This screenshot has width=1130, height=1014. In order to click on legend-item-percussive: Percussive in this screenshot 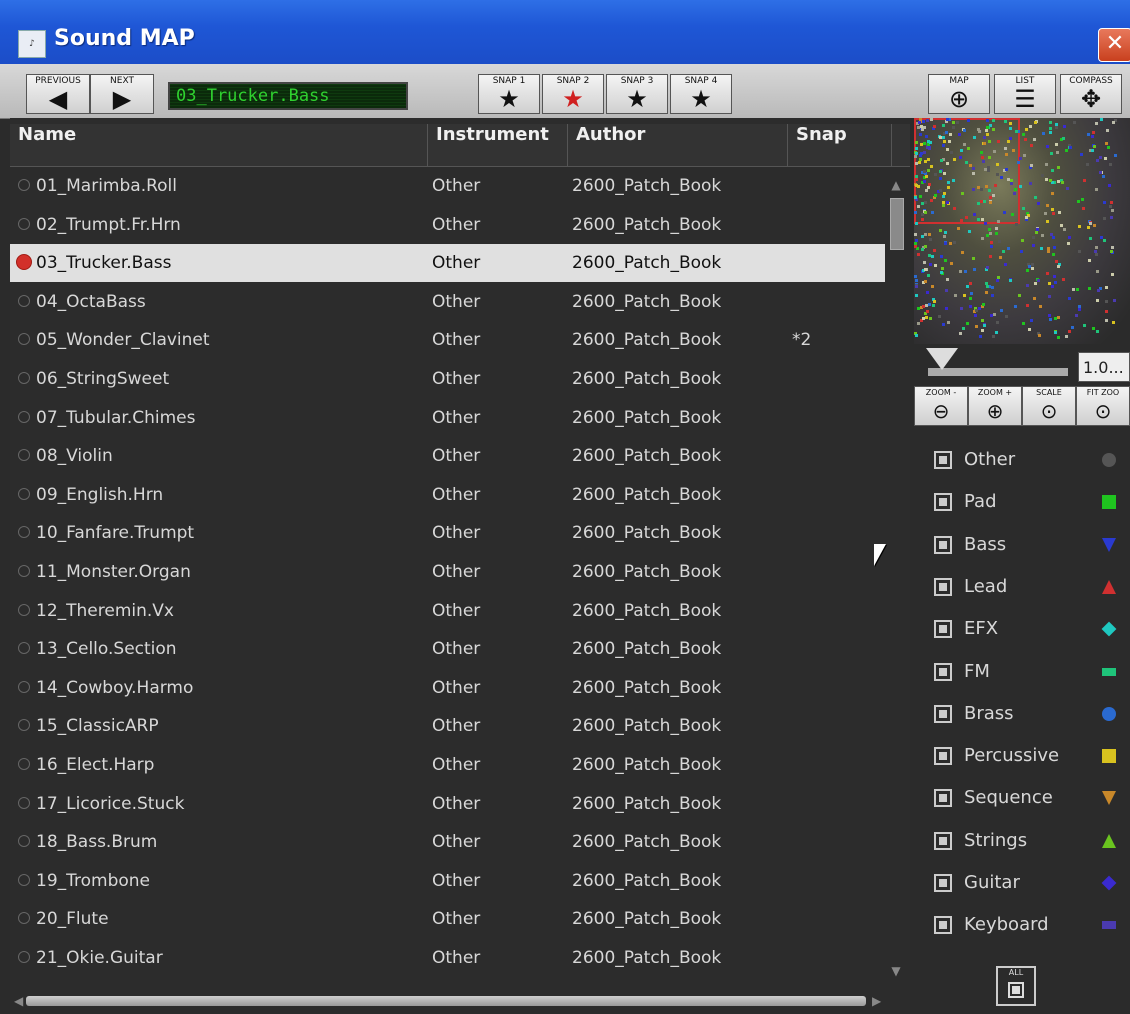, I will do `click(1032, 756)`.